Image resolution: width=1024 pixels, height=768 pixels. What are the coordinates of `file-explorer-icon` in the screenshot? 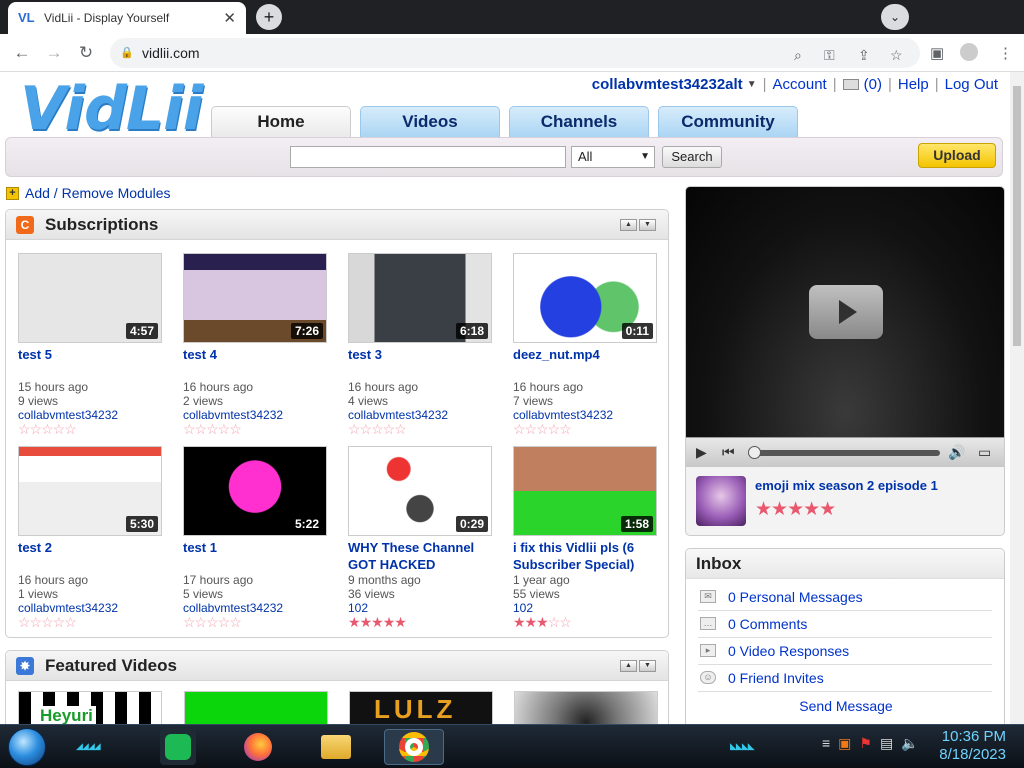 It's located at (336, 747).